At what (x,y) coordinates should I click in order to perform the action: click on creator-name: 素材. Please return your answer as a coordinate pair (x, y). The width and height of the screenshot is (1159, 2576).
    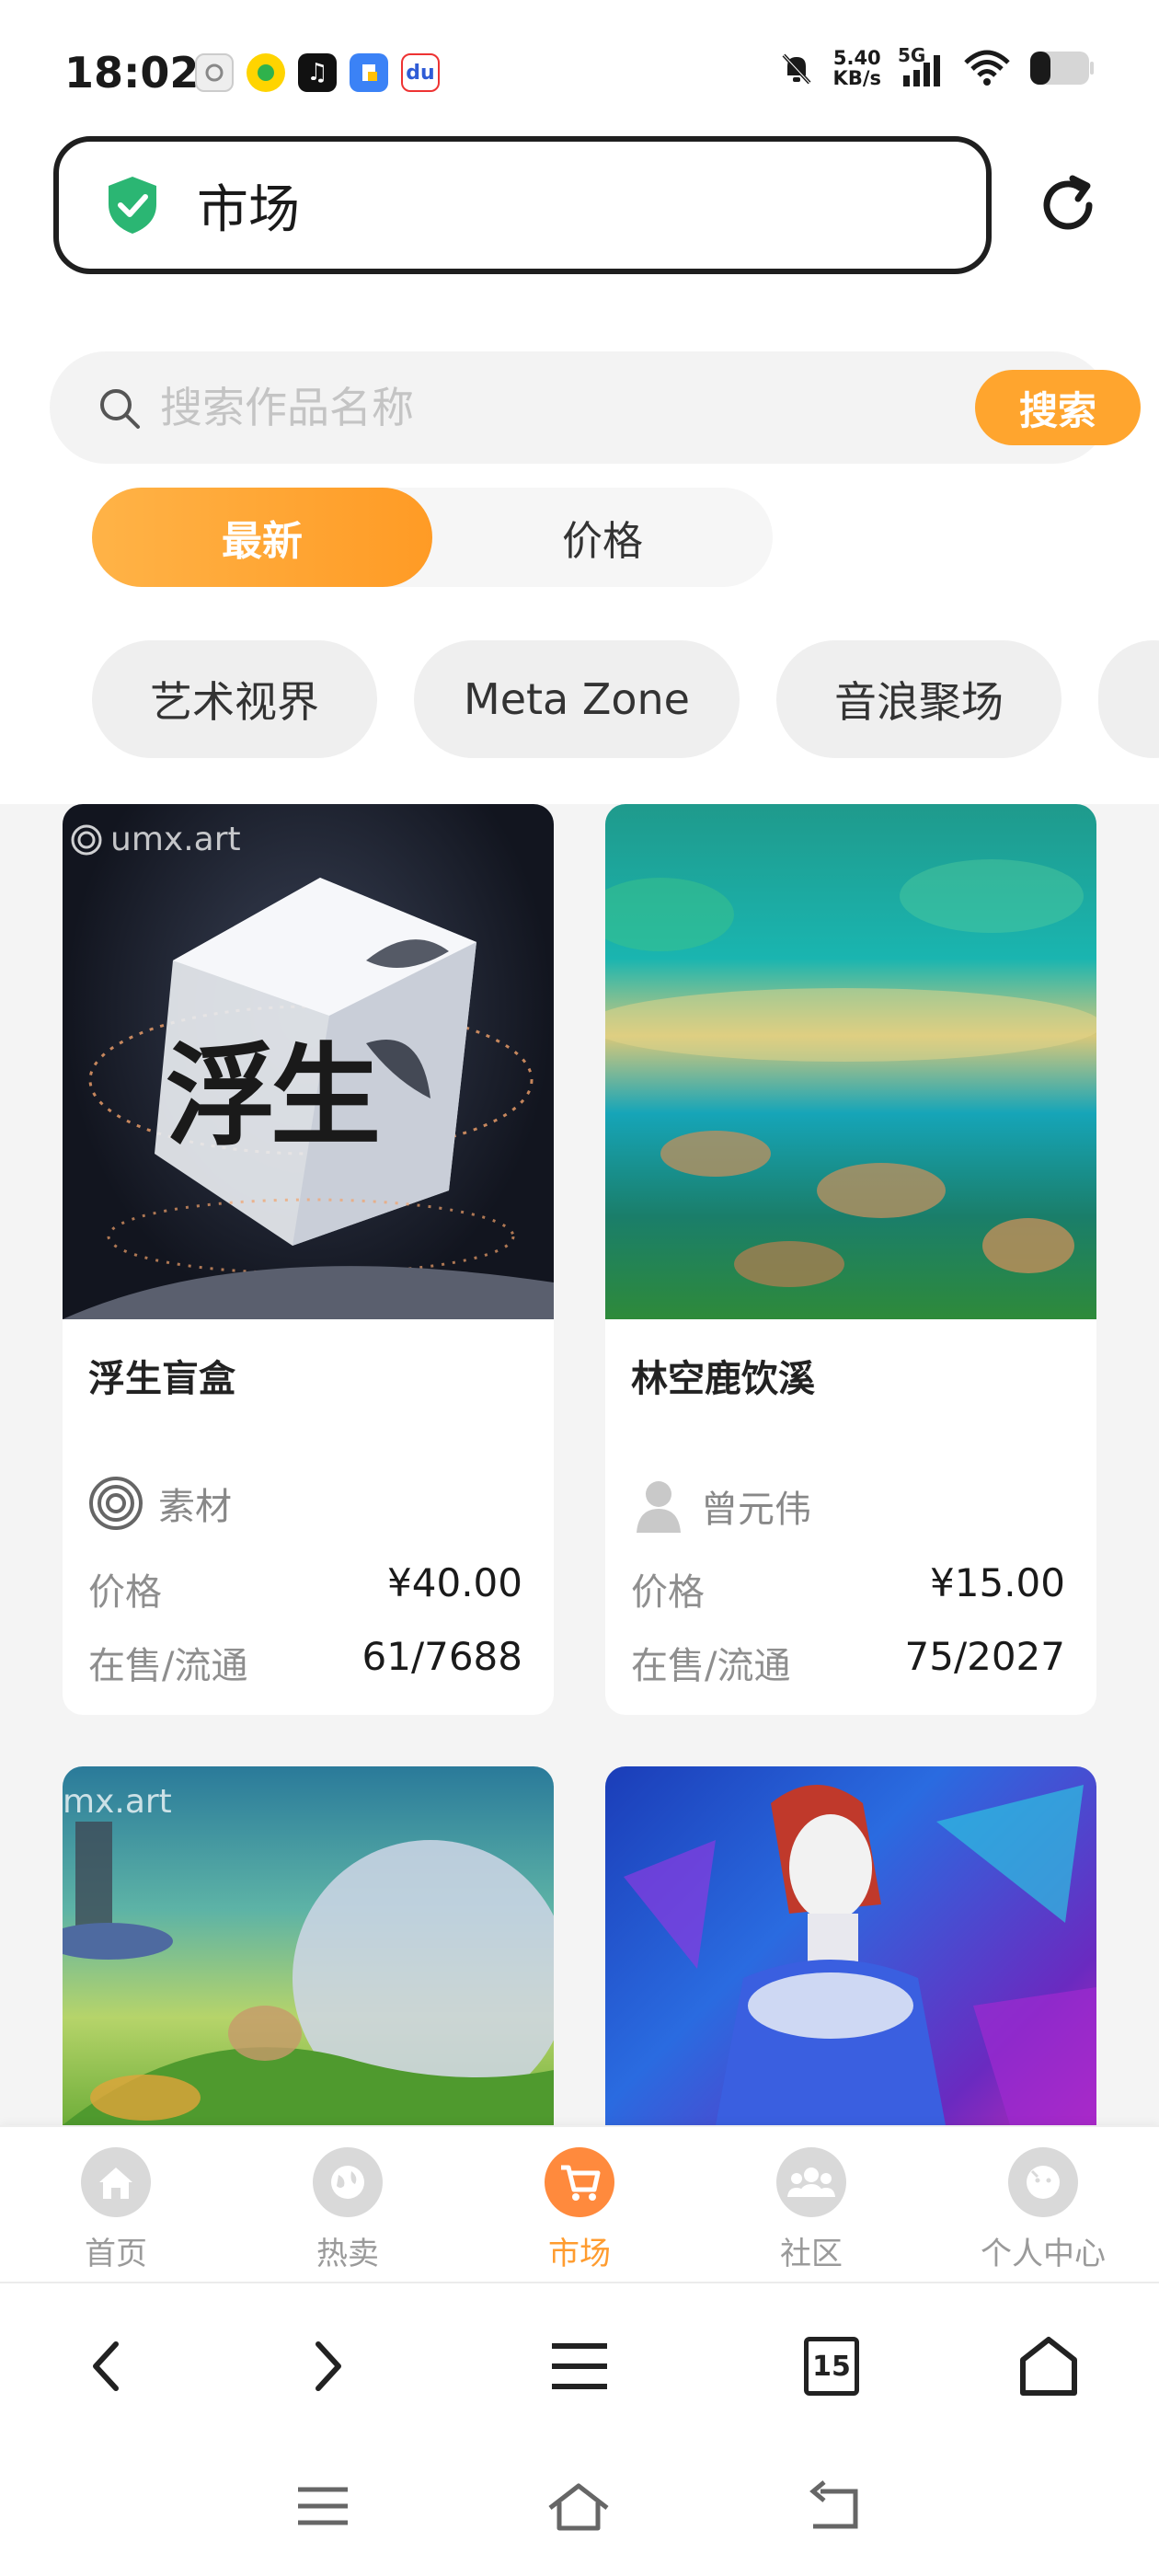
    Looking at the image, I should click on (195, 1507).